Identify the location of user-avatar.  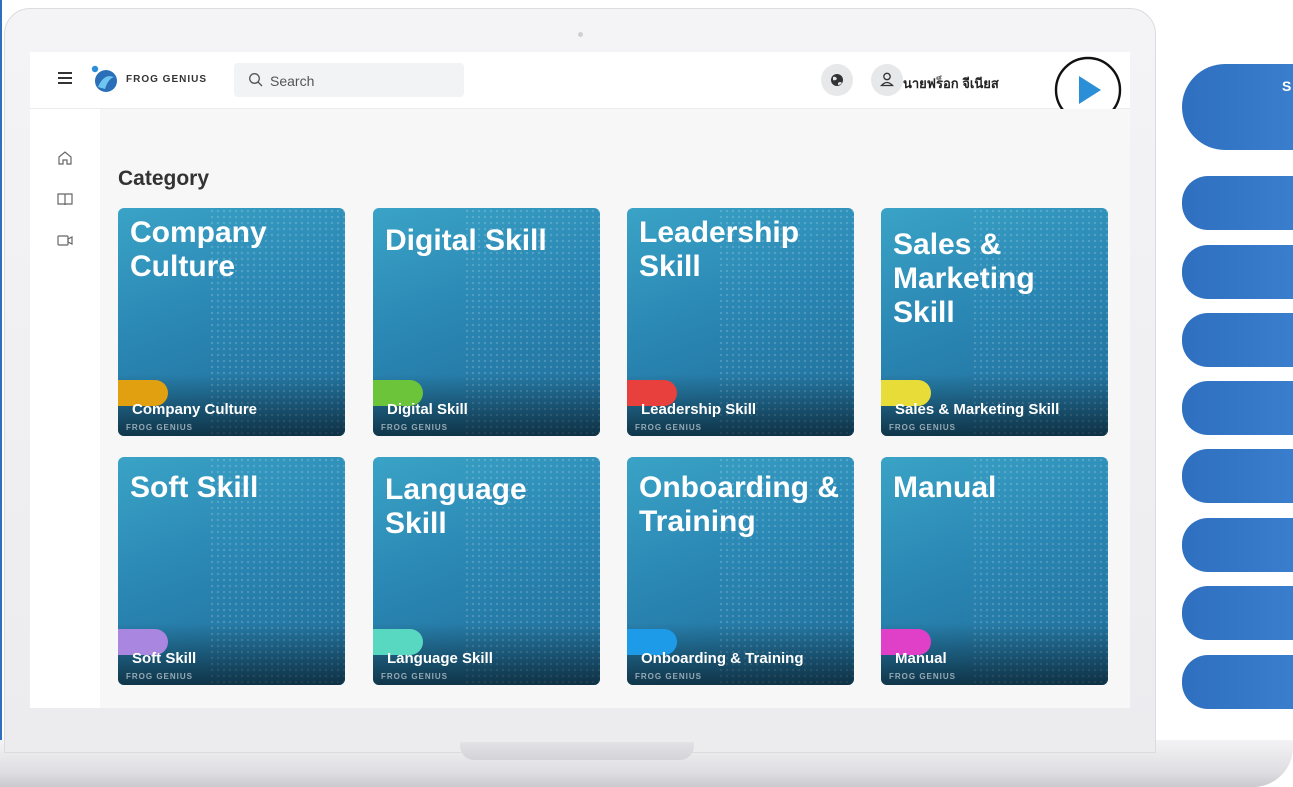
(887, 80).